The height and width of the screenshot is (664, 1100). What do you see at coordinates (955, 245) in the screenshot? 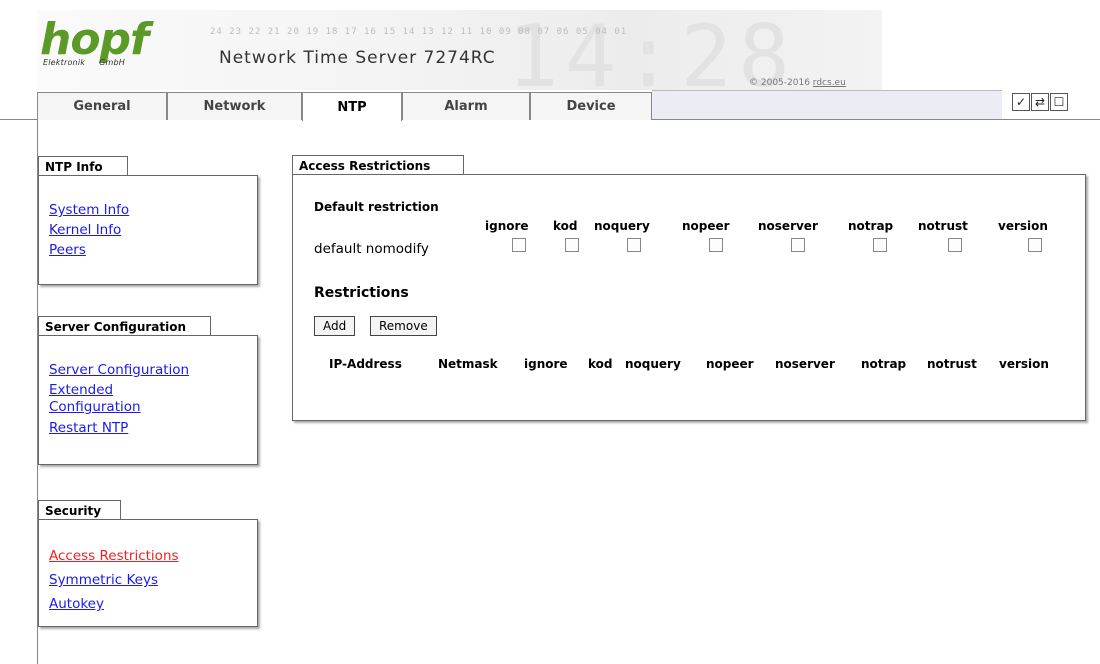
I see `default-notrust-checkbox` at bounding box center [955, 245].